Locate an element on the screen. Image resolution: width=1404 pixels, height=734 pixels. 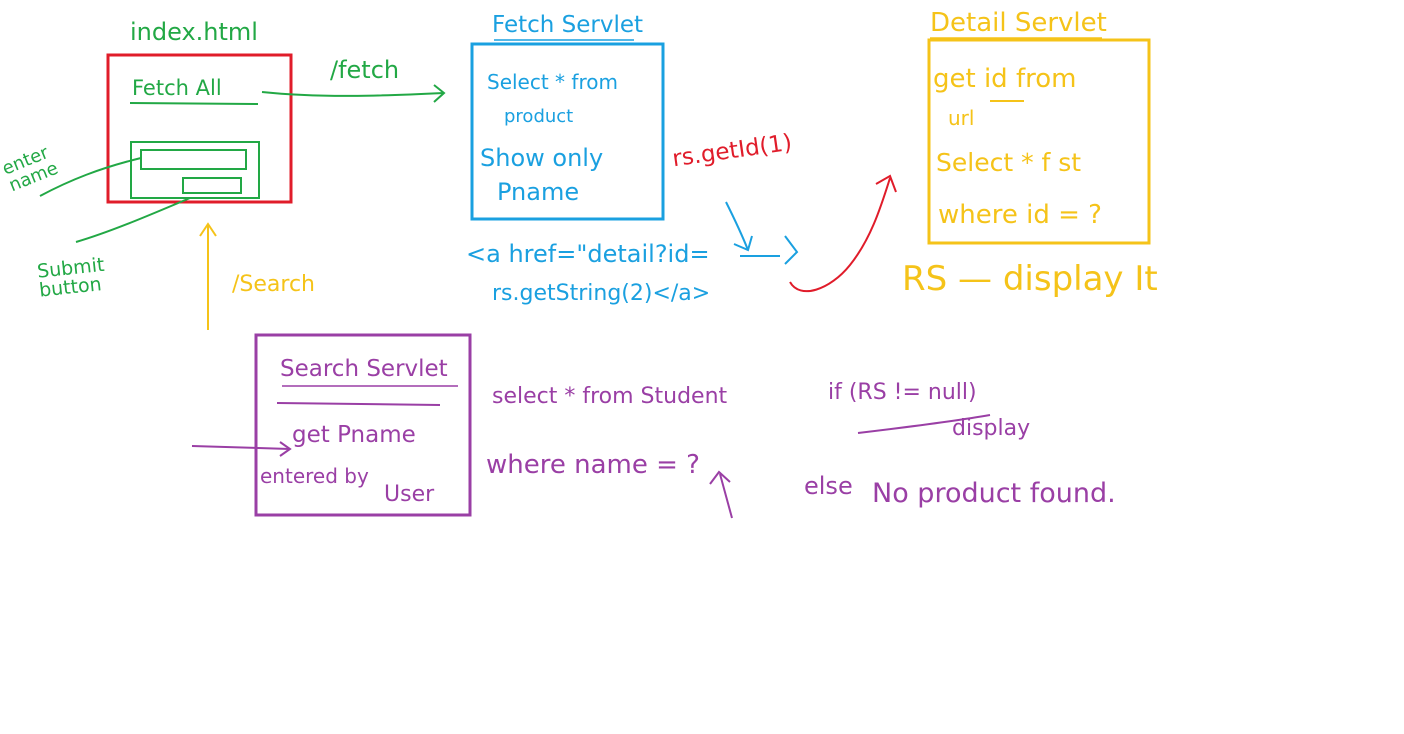
search-servlet-title-line is located at coordinates (358, 404).